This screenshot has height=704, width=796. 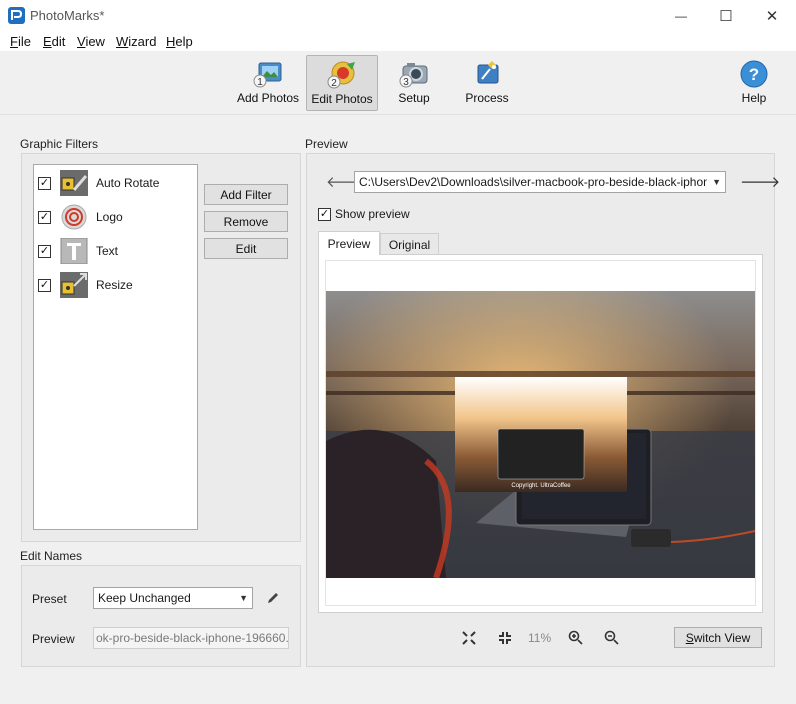 I want to click on step-process-label: Process, so click(x=487, y=98).